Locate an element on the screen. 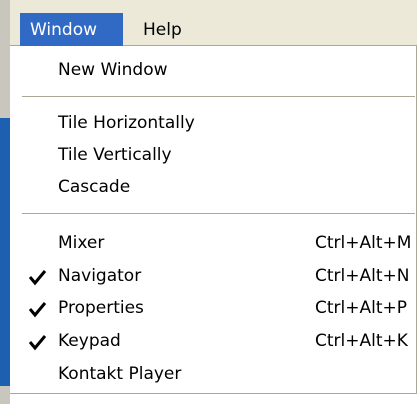  menu-item-navigator: Navigator Ctrl+Alt+N is located at coordinates (212, 276).